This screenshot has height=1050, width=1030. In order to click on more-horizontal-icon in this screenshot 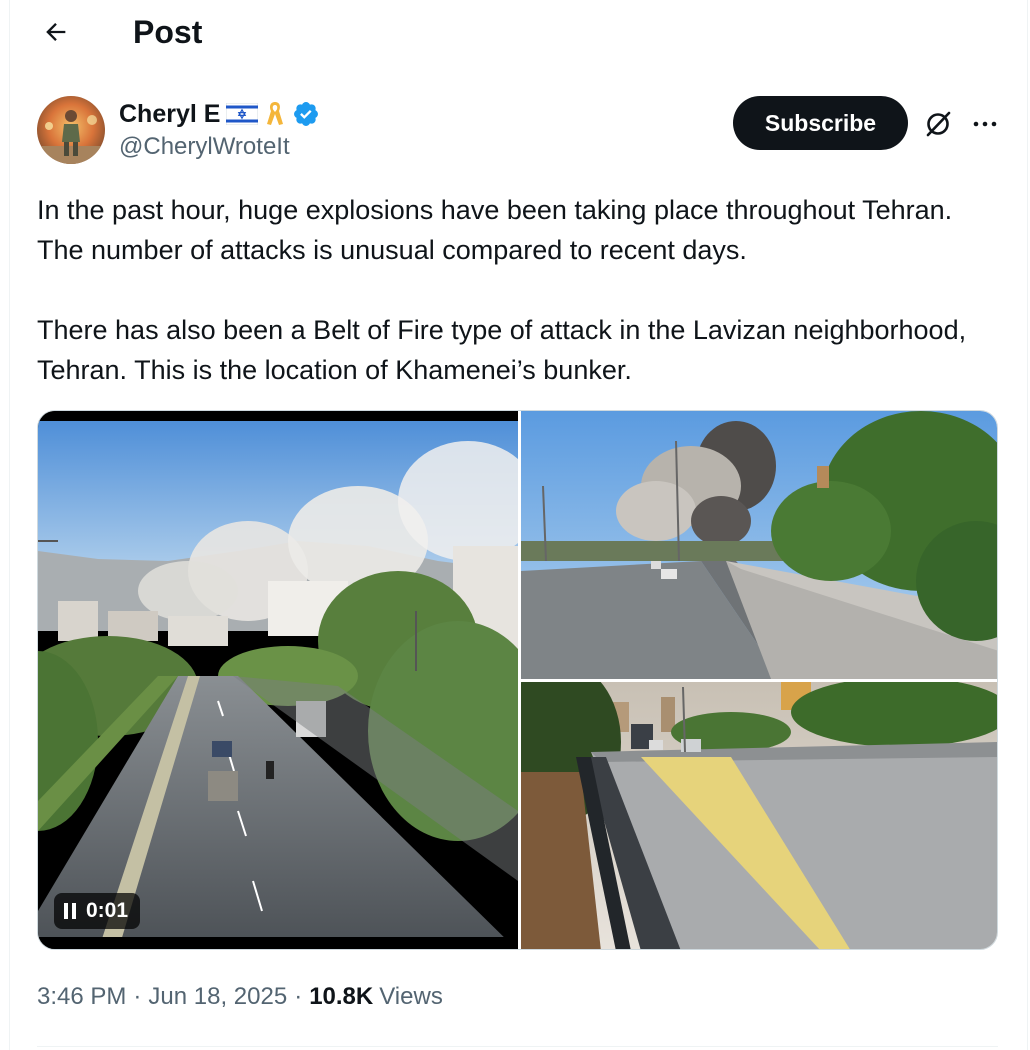, I will do `click(985, 124)`.